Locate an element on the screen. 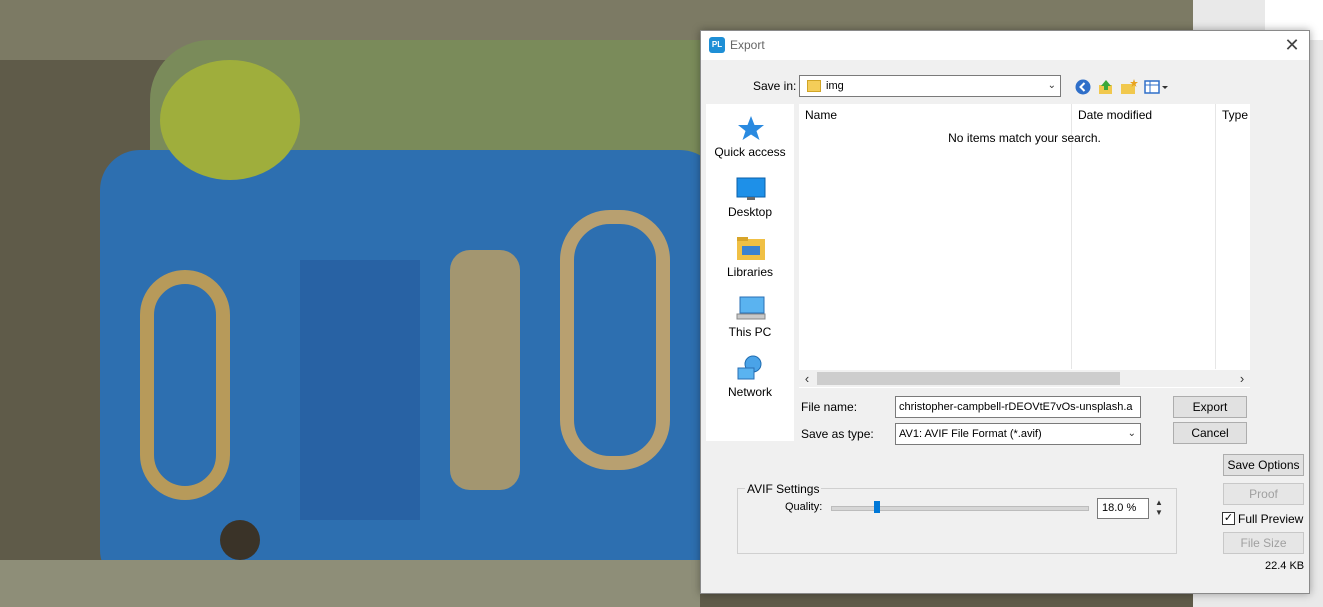 This screenshot has width=1323, height=607. close-button: ✕ is located at coordinates (1292, 45).